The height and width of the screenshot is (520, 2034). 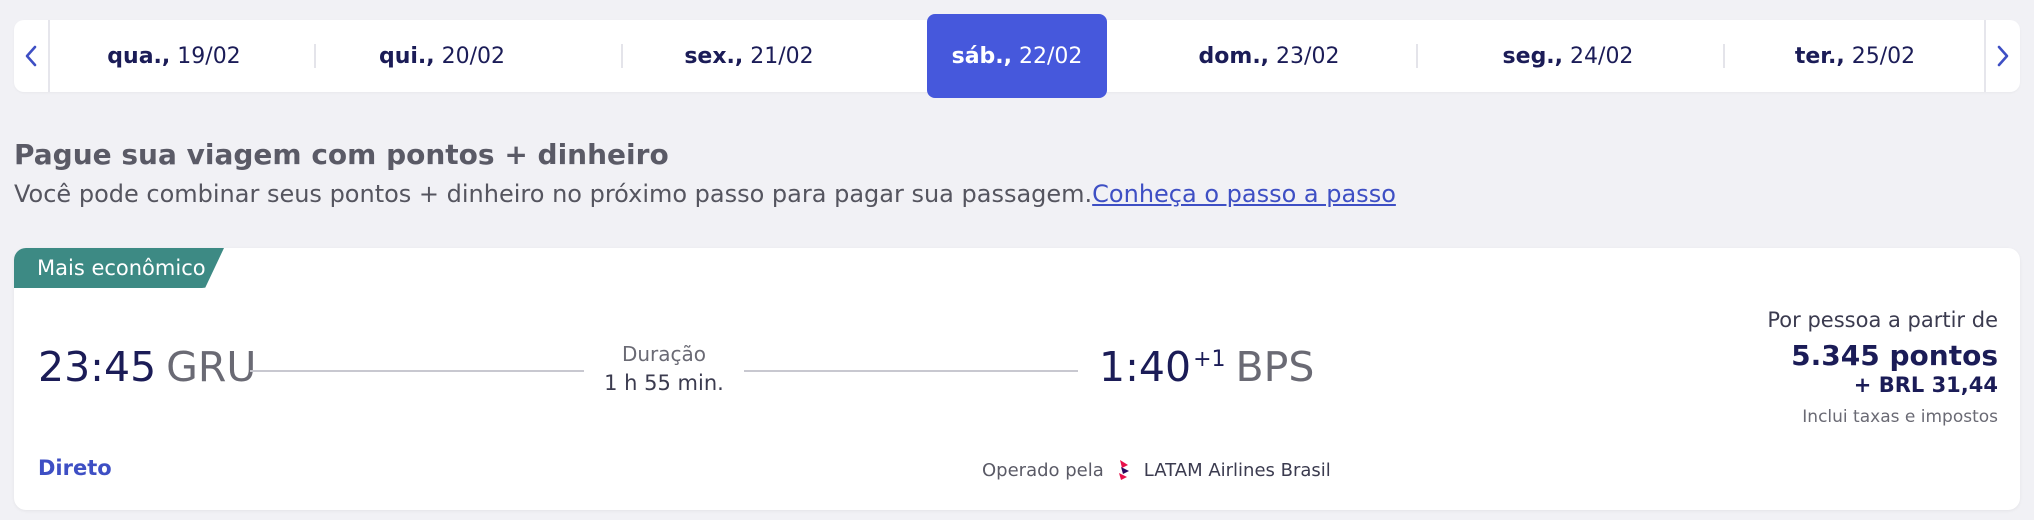 What do you see at coordinates (1900, 417) in the screenshot?
I see `taxes-note: Inclui taxas e impostos` at bounding box center [1900, 417].